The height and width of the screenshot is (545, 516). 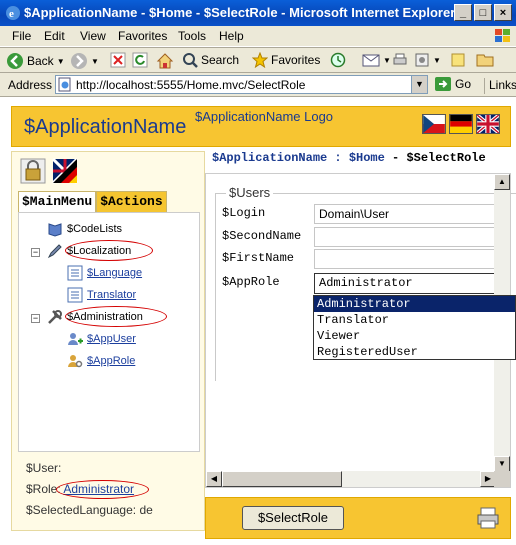 I want to click on role-option-translator: Translator, so click(x=414, y=320).